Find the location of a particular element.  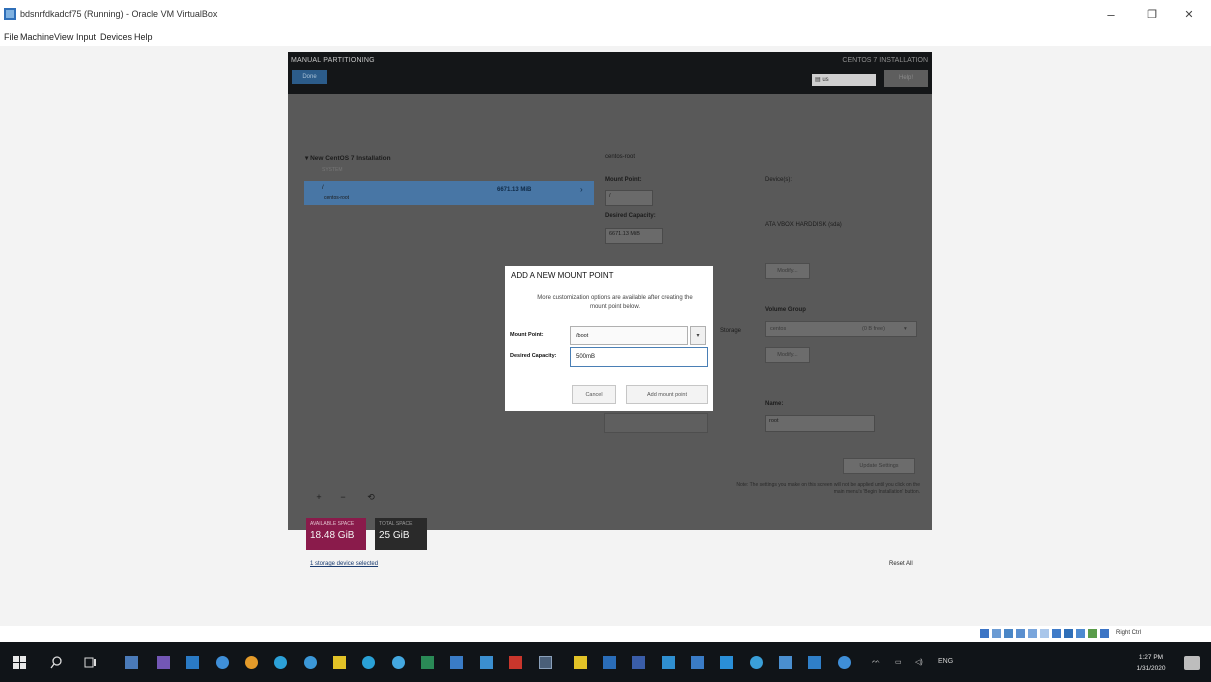

usb-icon is located at coordinates (1032, 633).